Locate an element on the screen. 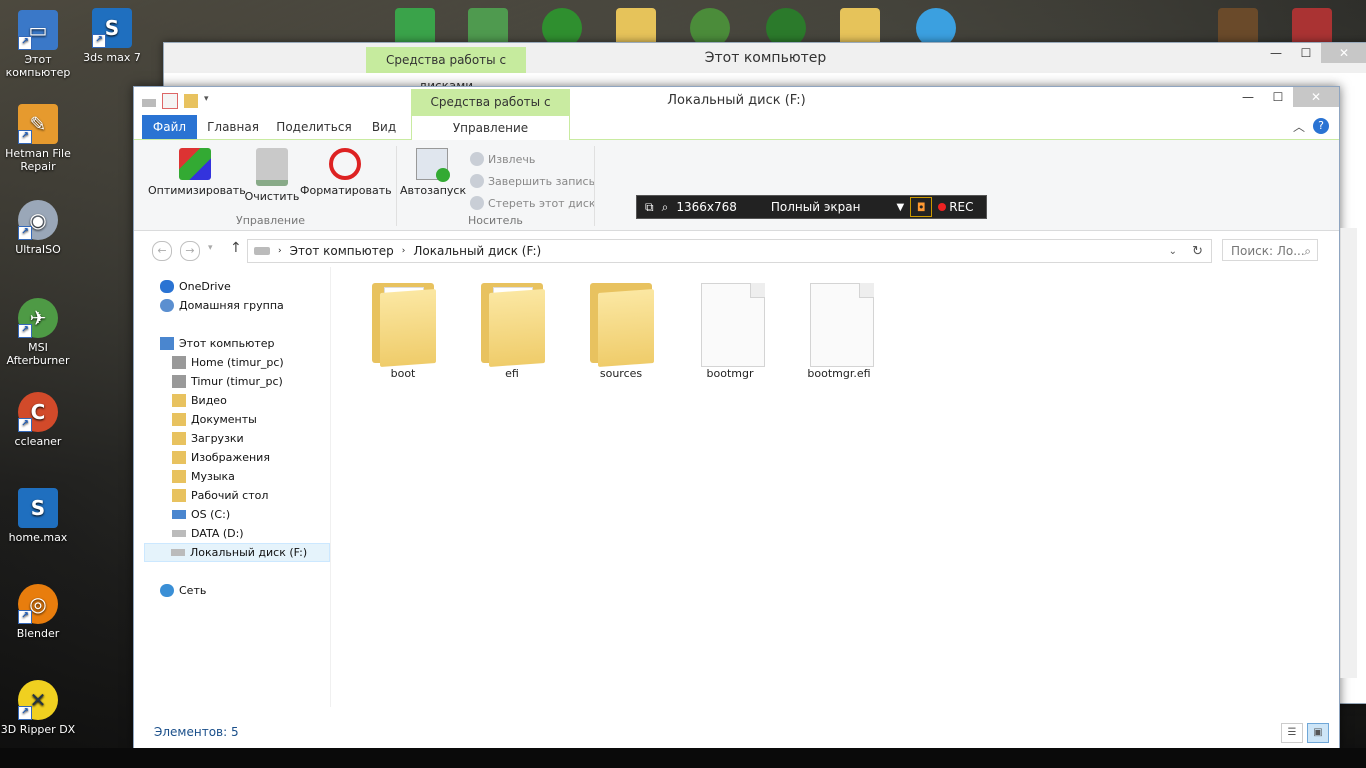 Image resolution: width=1366 pixels, height=768 pixels. file-icon is located at coordinates (839, 322).